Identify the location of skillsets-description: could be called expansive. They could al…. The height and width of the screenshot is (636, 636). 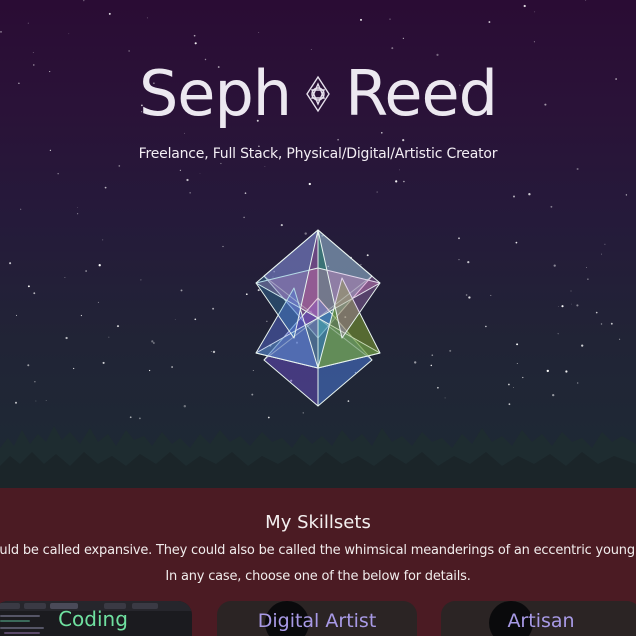
(318, 550).